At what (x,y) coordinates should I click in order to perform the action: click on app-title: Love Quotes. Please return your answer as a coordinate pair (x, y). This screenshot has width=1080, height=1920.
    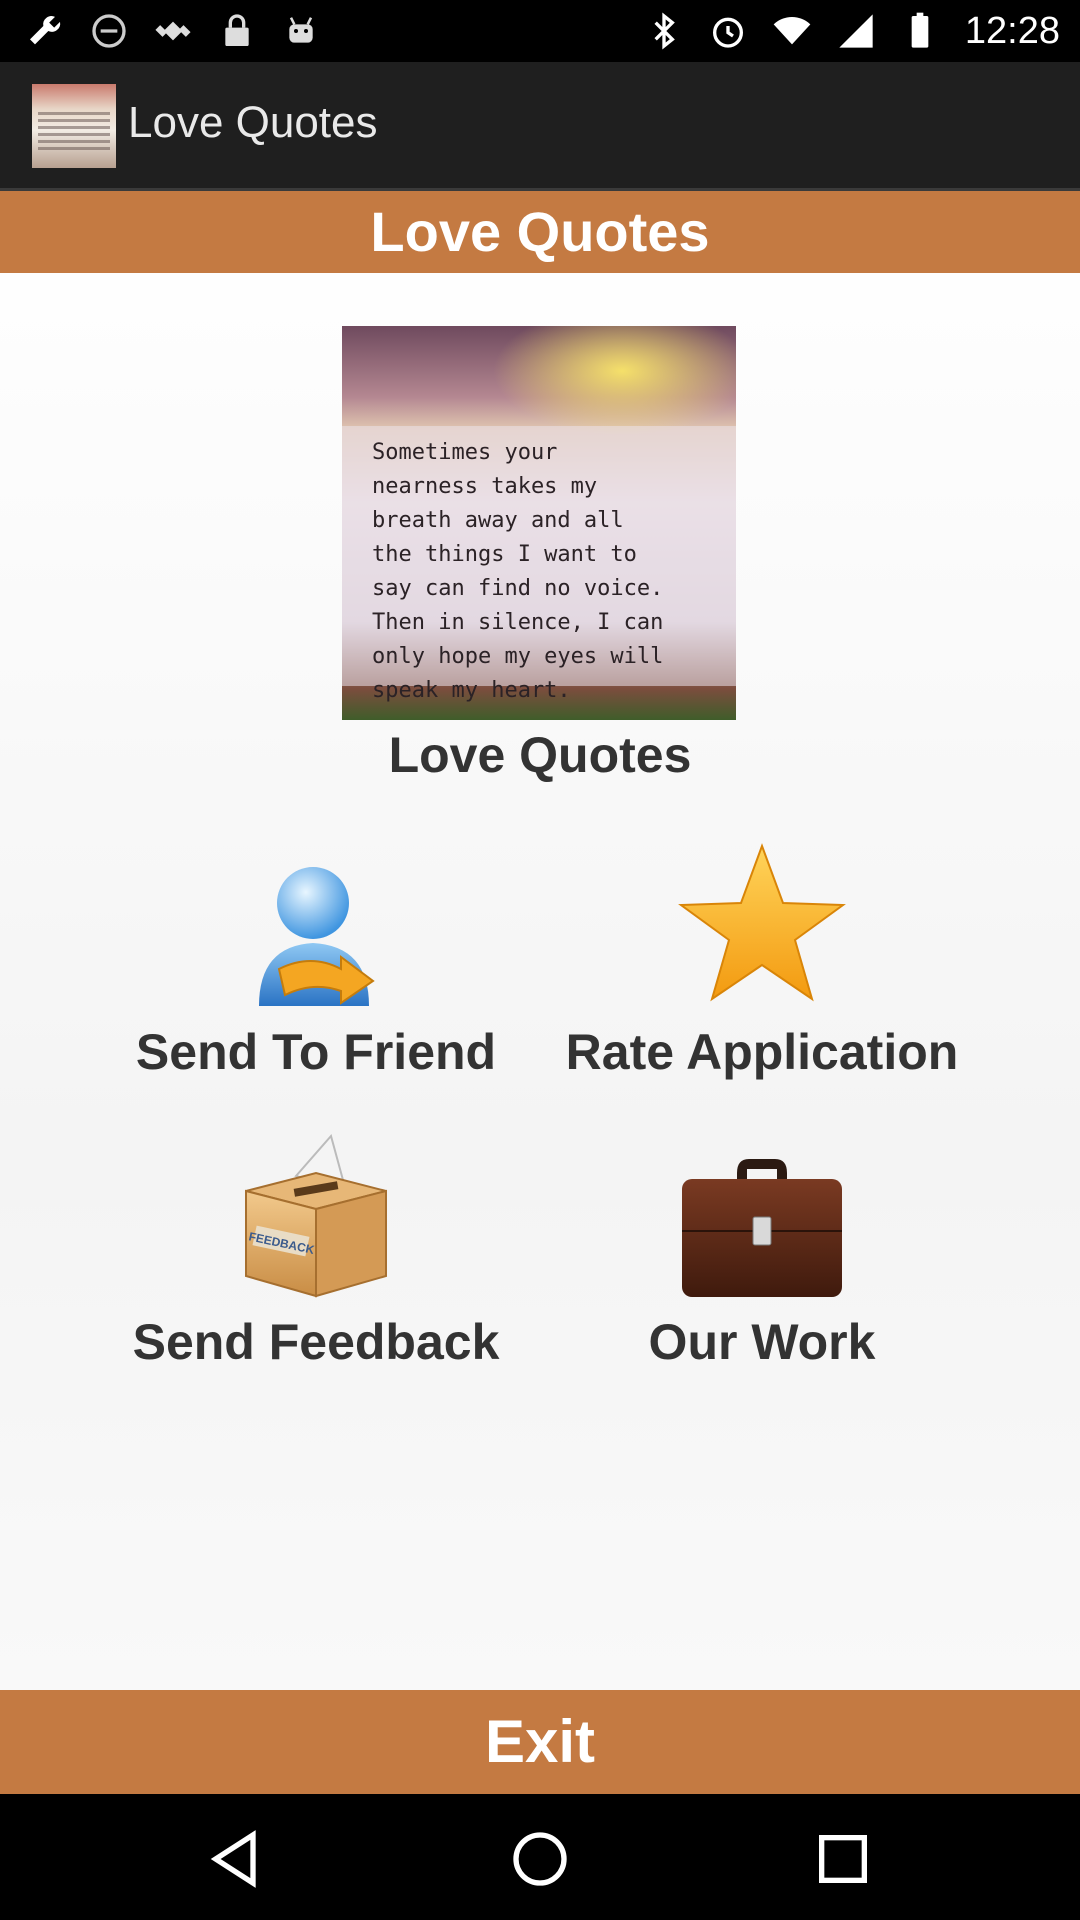
    Looking at the image, I should click on (253, 122).